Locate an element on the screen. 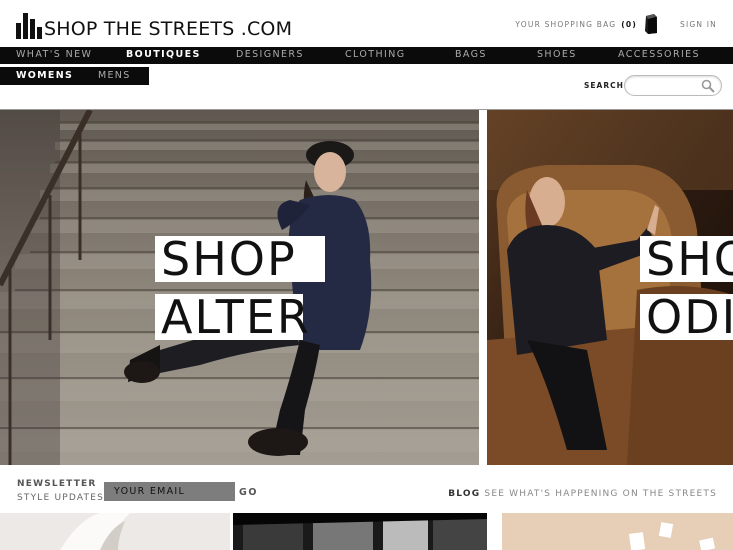 Image resolution: width=733 pixels, height=550 pixels. site-logo: SHOP THE STREETS .COM is located at coordinates (154, 25).